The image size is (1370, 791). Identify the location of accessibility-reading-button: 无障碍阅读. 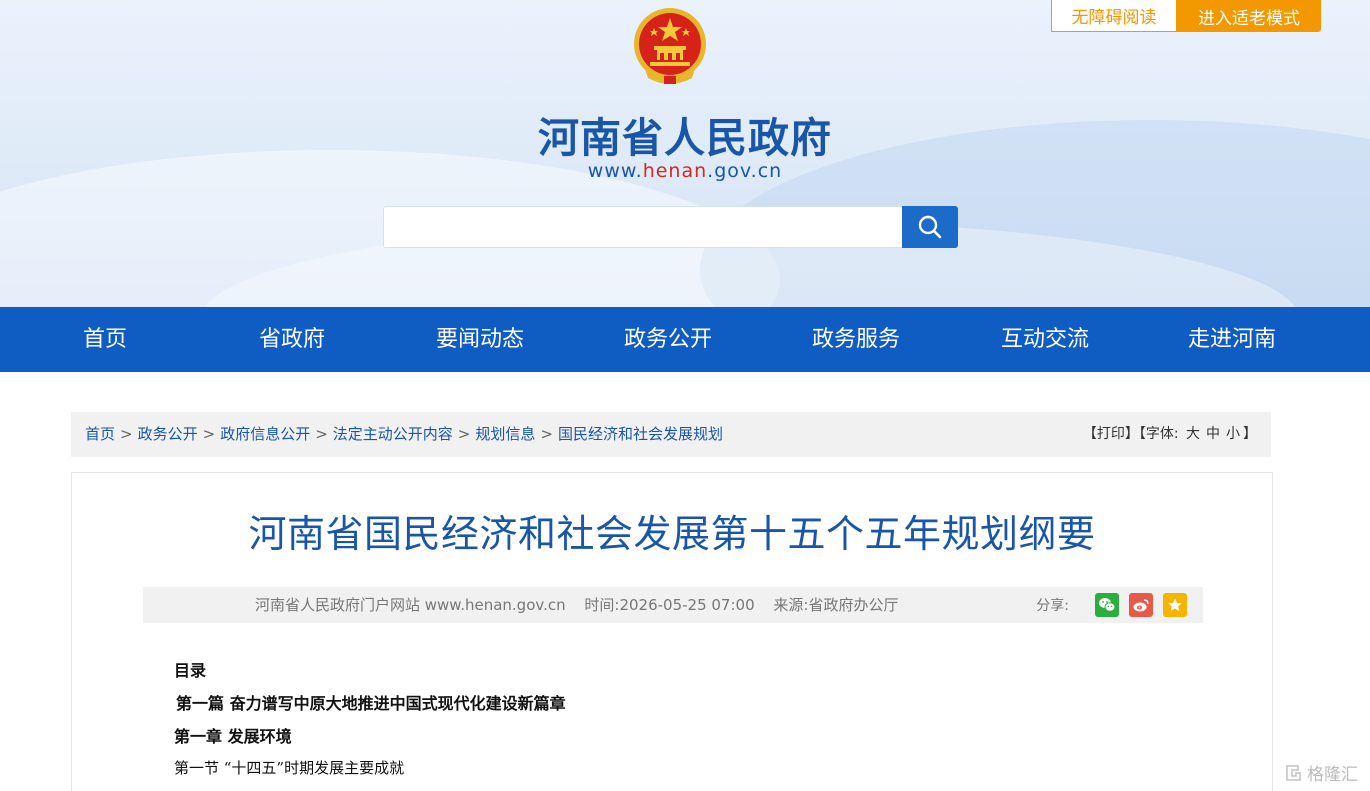
(1114, 16).